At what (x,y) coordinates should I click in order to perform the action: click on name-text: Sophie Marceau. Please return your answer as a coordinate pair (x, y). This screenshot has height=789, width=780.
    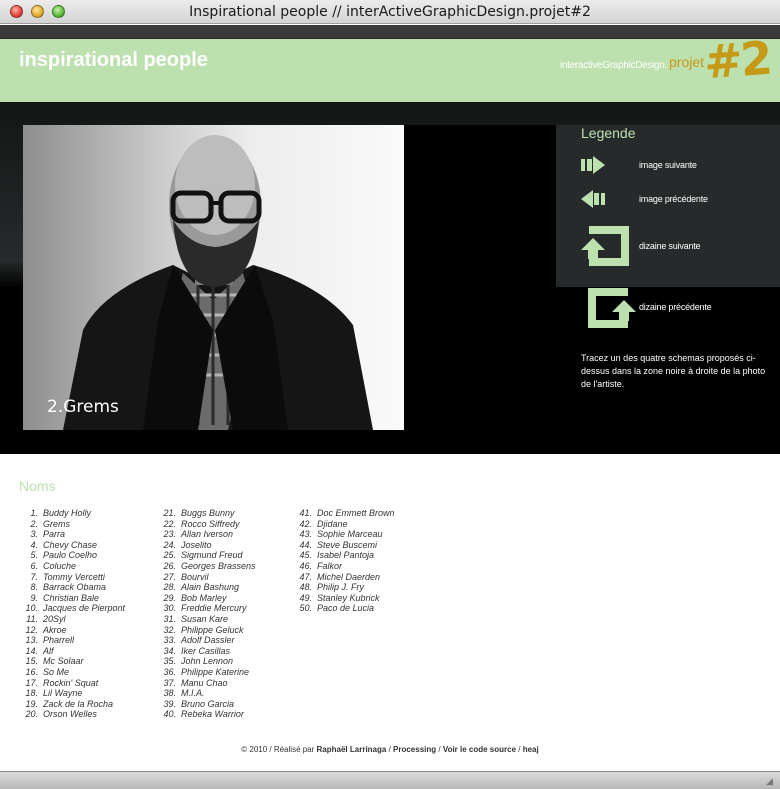
    Looking at the image, I should click on (350, 534).